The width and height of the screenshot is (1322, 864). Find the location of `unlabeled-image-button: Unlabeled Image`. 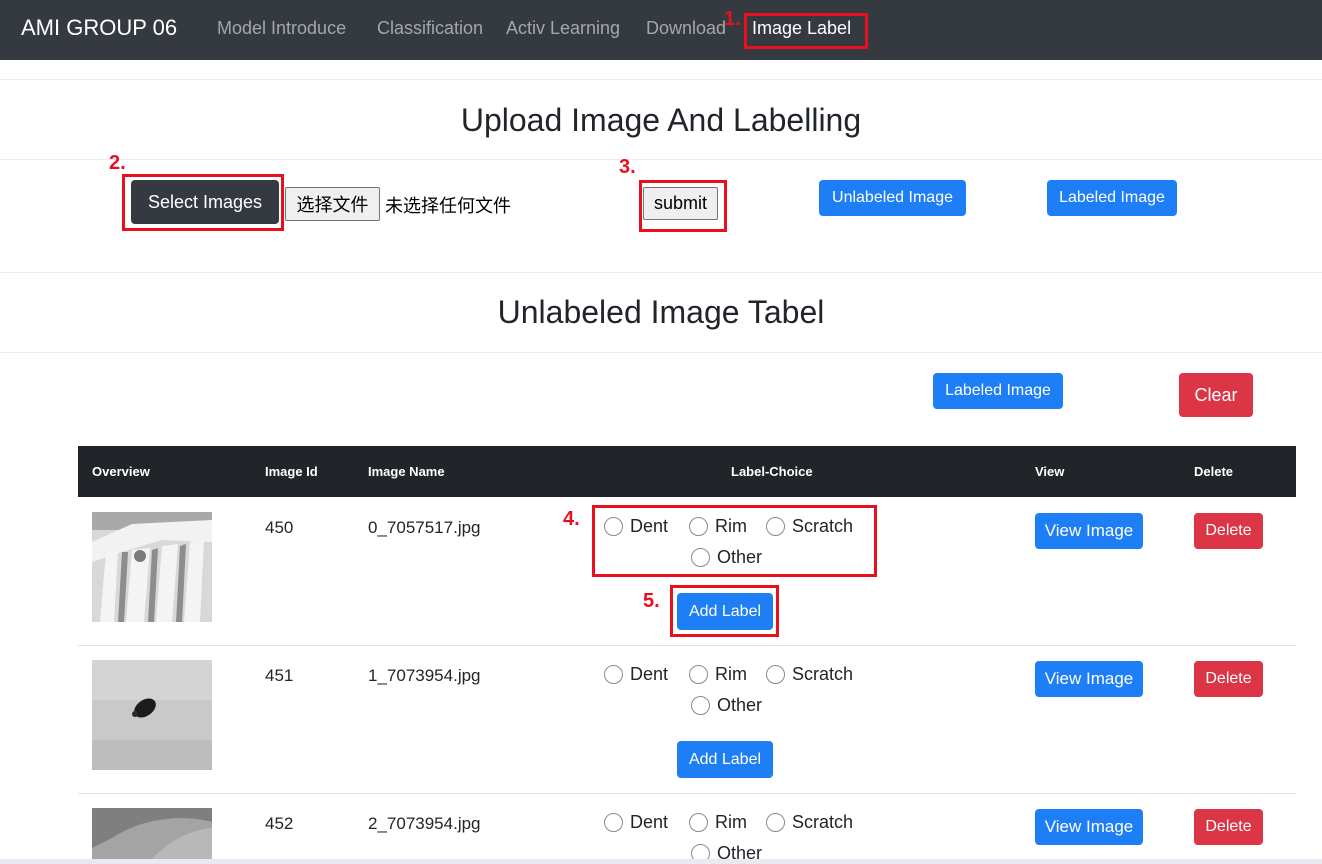

unlabeled-image-button: Unlabeled Image is located at coordinates (892, 198).